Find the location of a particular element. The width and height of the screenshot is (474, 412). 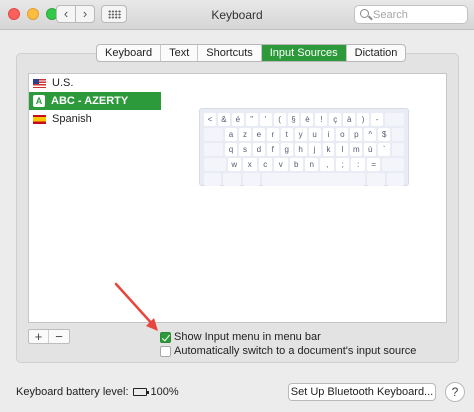

key: , is located at coordinates (327, 164).